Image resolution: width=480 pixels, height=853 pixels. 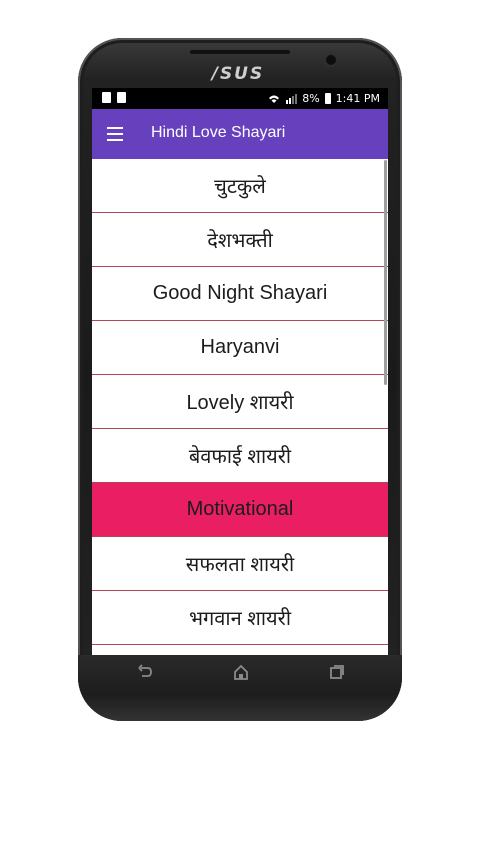 What do you see at coordinates (240, 348) in the screenshot?
I see `list-item: Haryanvi` at bounding box center [240, 348].